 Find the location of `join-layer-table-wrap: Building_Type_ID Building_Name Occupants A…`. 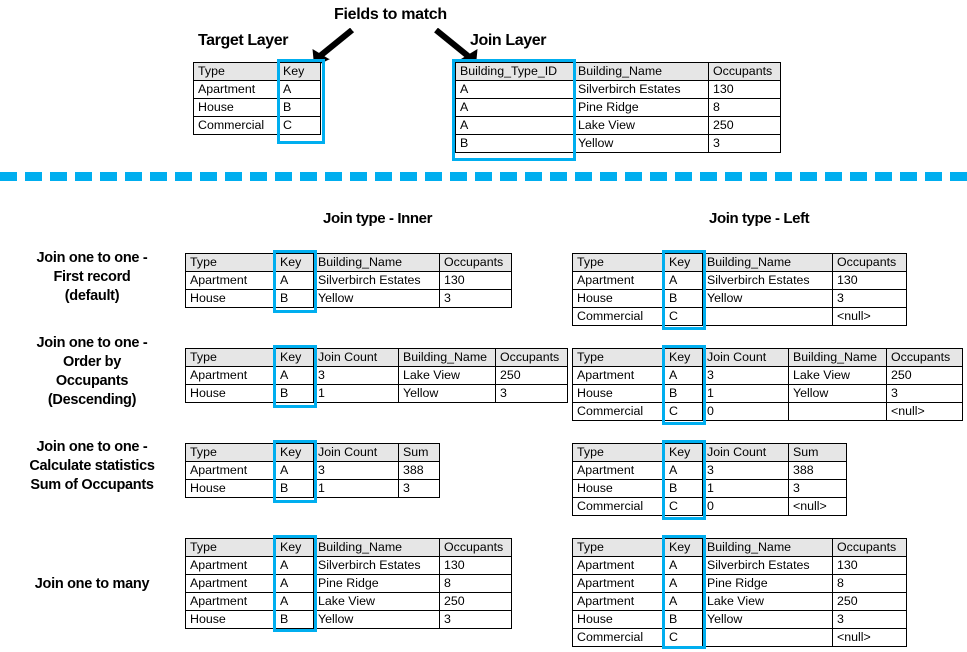

join-layer-table-wrap: Building_Type_ID Building_Name Occupants A… is located at coordinates (616, 110).